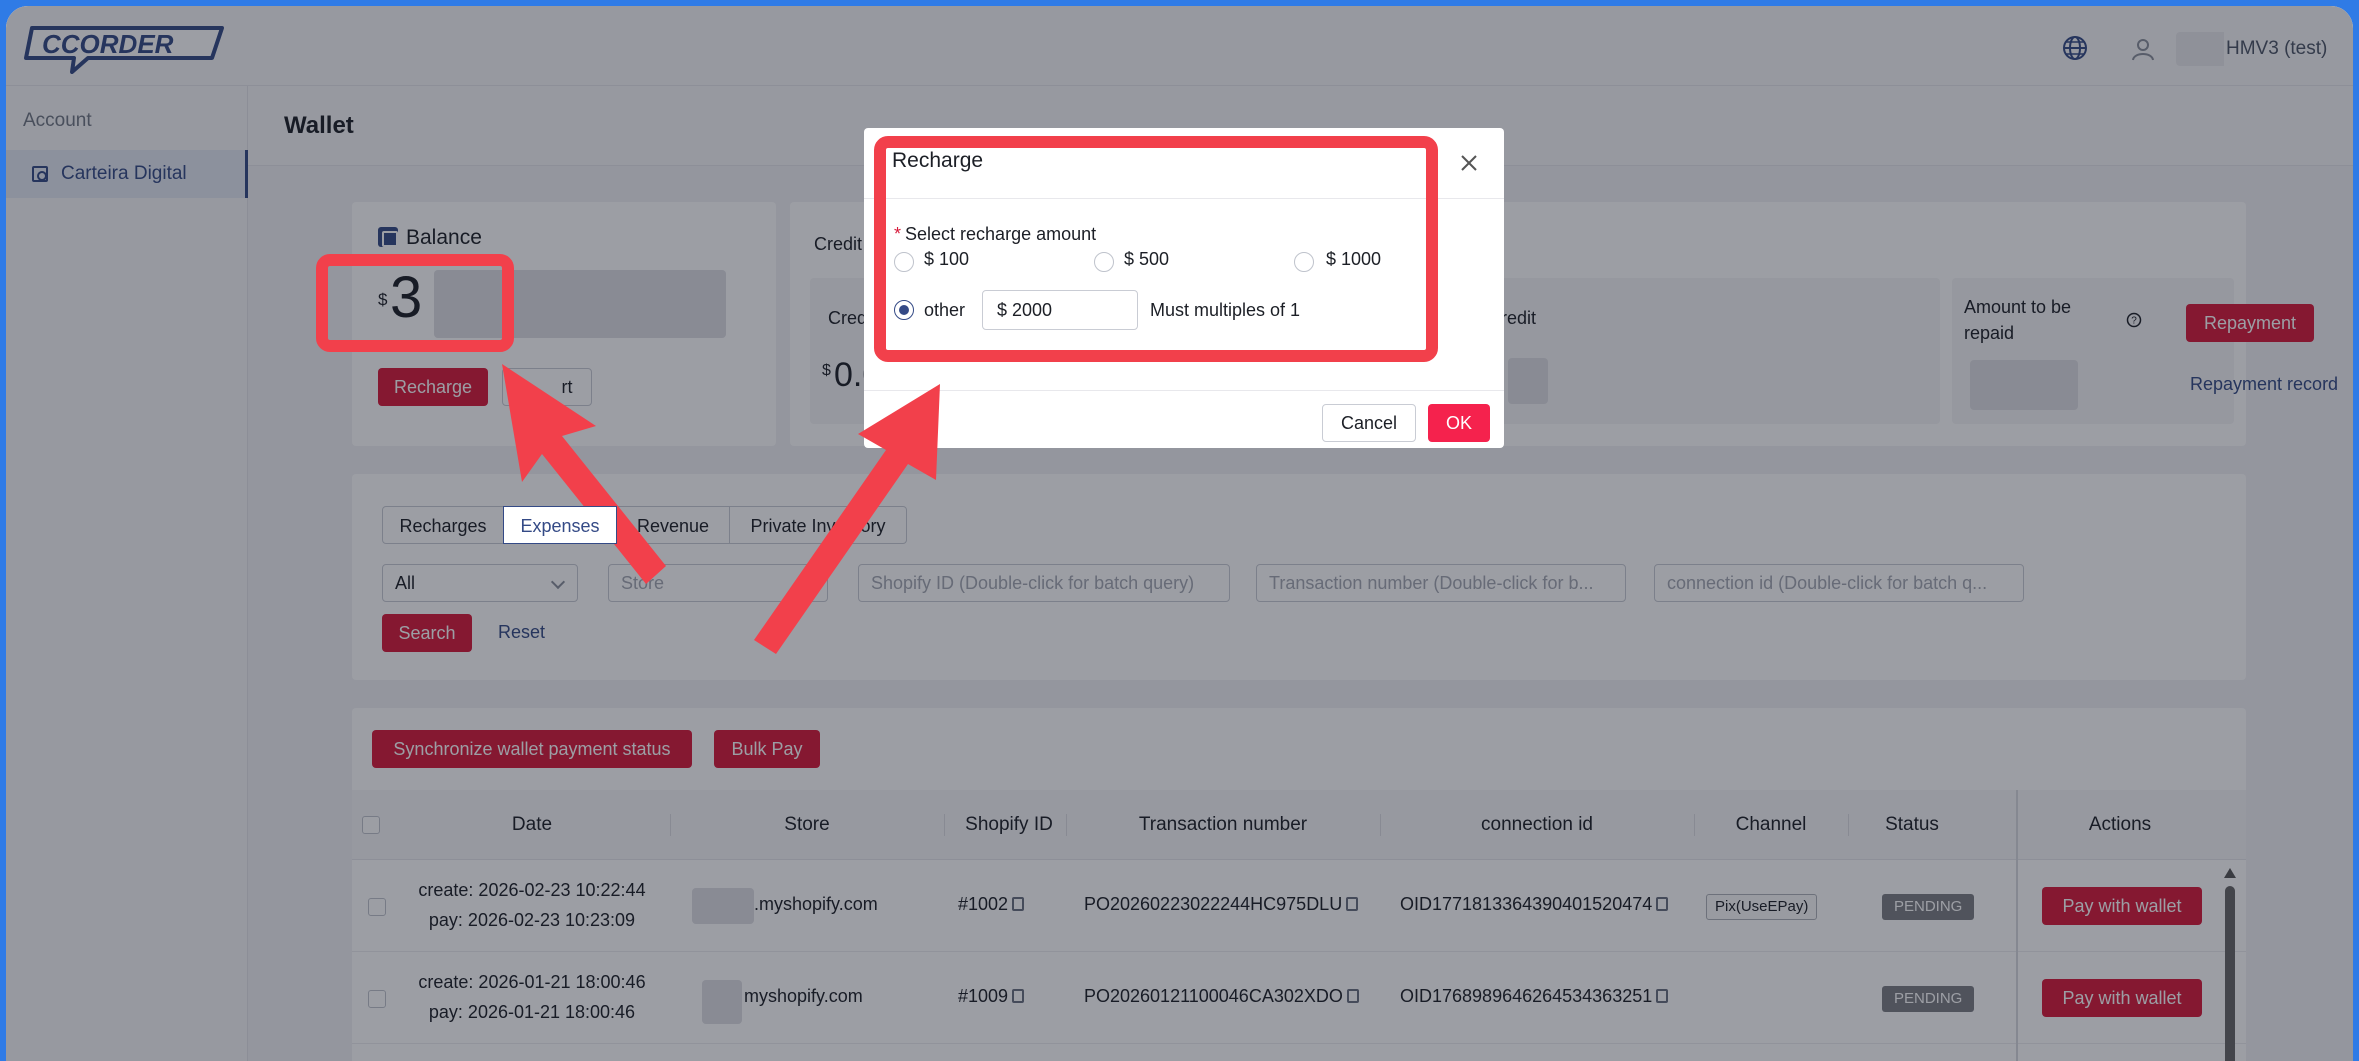  Describe the element at coordinates (415, 303) in the screenshot. I see `highlight-balance-box` at that location.